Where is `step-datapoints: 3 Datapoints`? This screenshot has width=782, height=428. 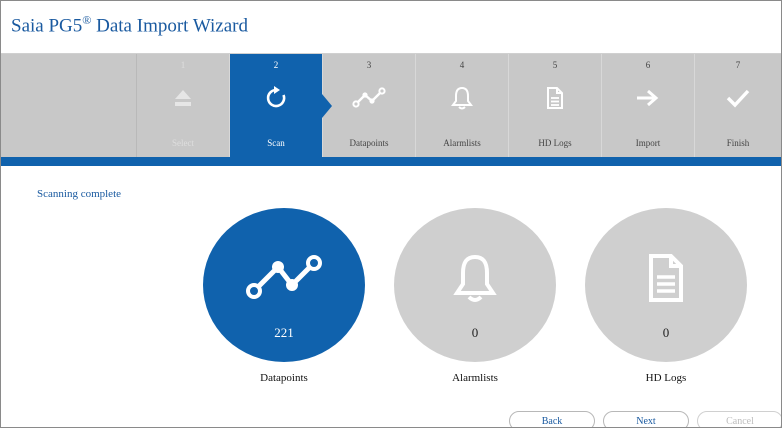
step-datapoints: 3 Datapoints is located at coordinates (369, 105).